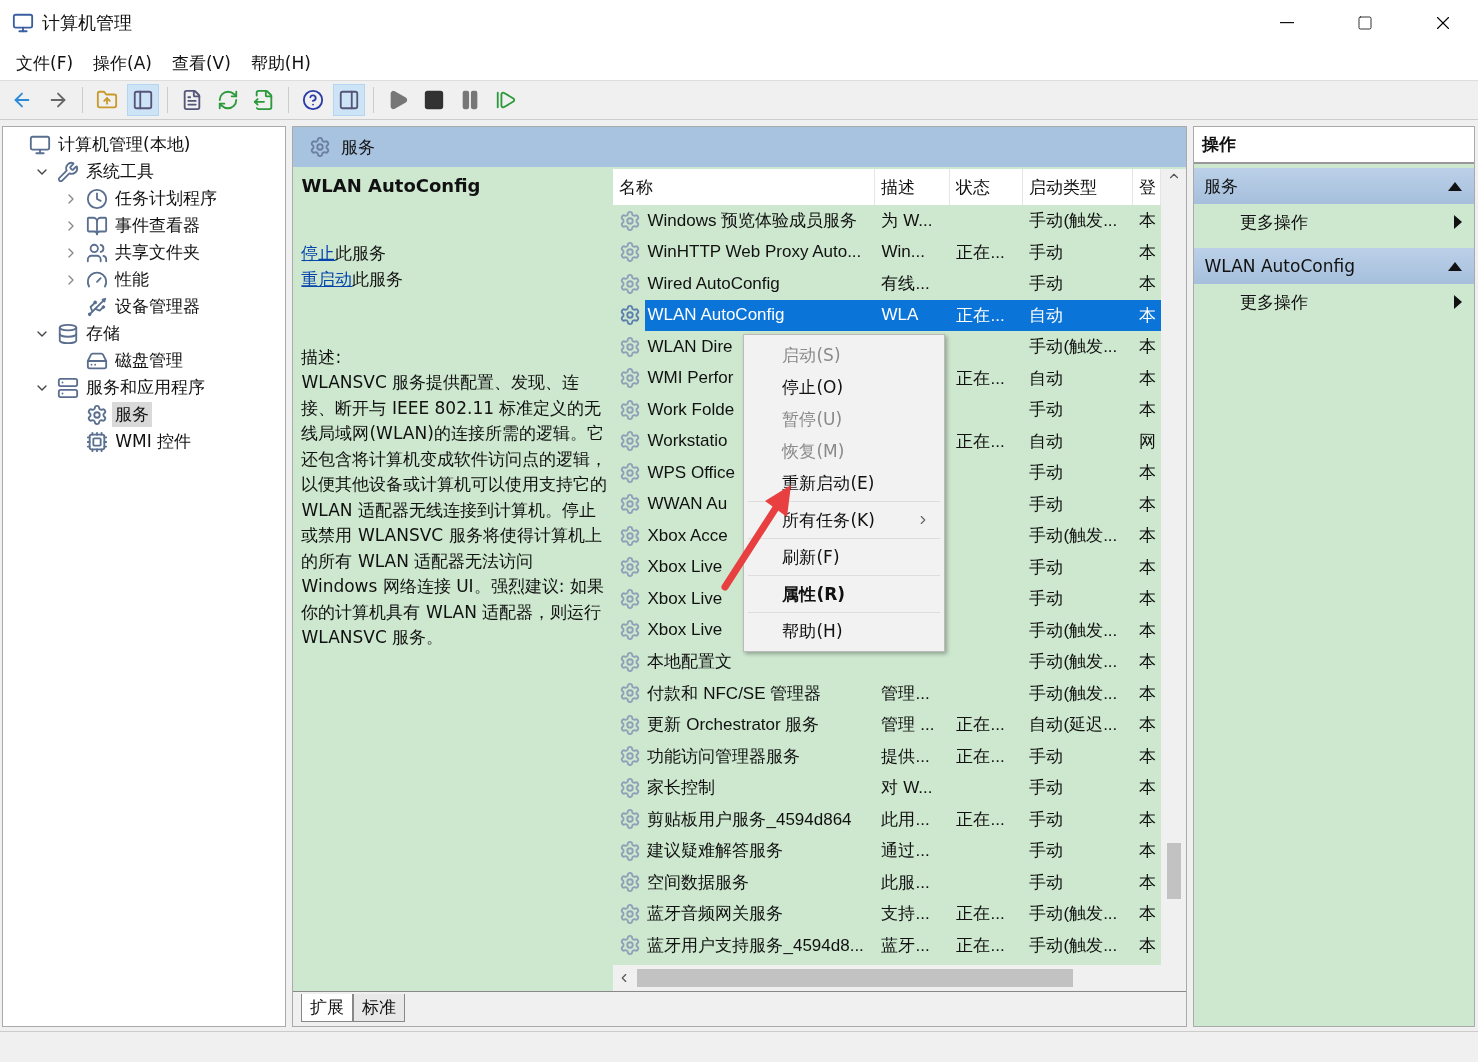 The height and width of the screenshot is (1062, 1478). I want to click on service-name: 本地配置文, so click(690, 662).